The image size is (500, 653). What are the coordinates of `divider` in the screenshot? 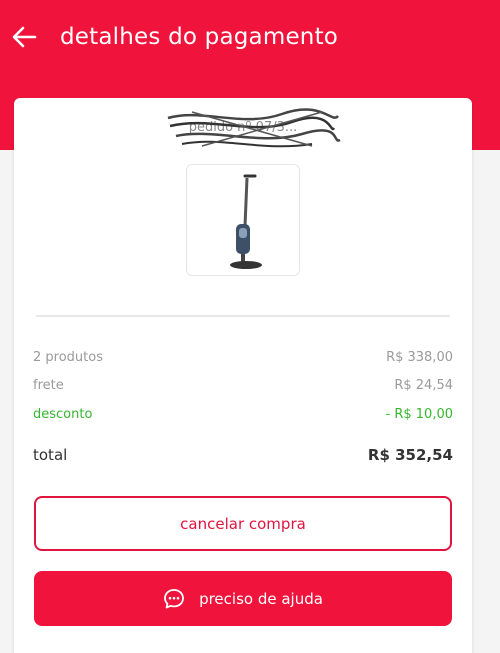 It's located at (243, 316).